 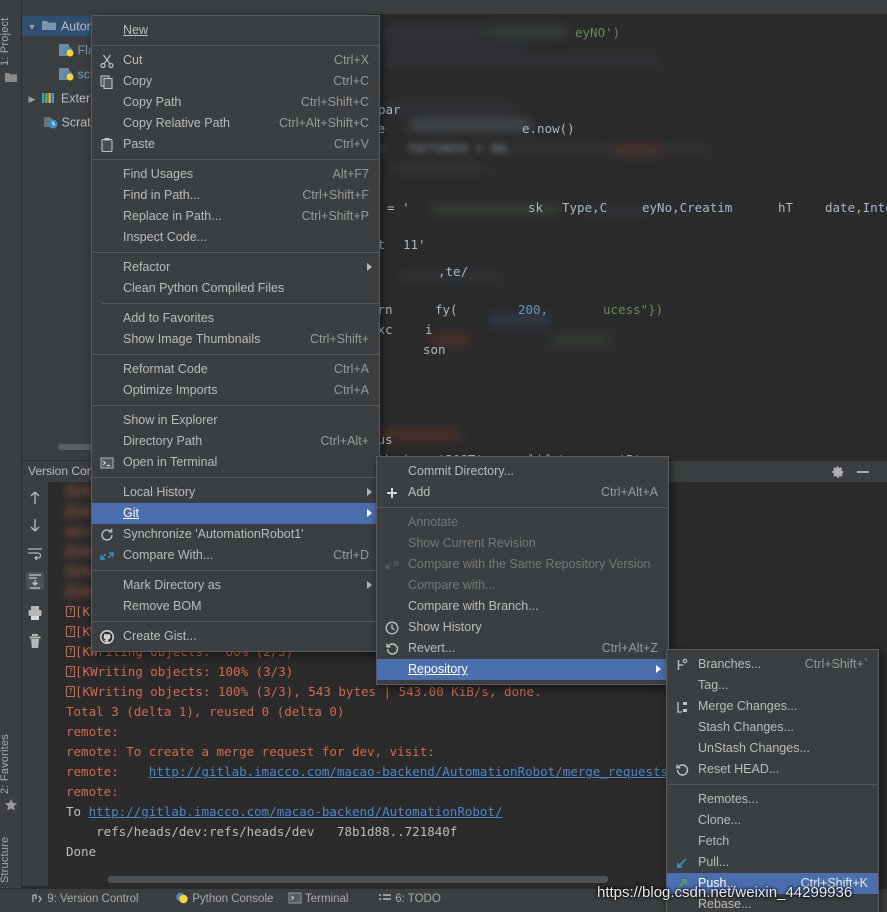 I want to click on menu-item-compare-with: Compare With... Ctrl+D, so click(x=235, y=555).